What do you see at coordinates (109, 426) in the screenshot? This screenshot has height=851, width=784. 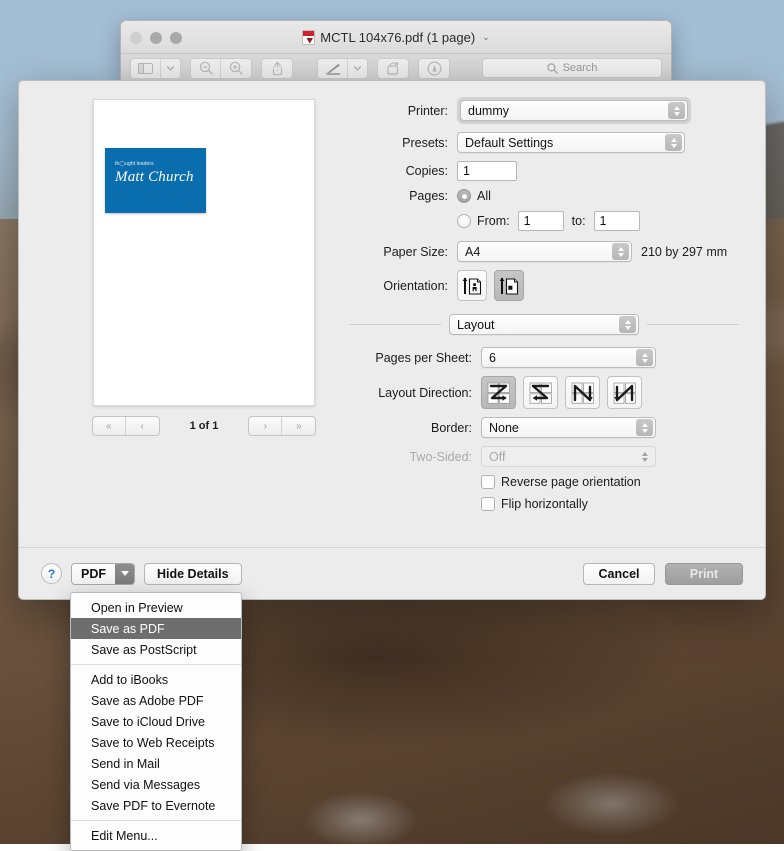 I see `first-page-button: «` at bounding box center [109, 426].